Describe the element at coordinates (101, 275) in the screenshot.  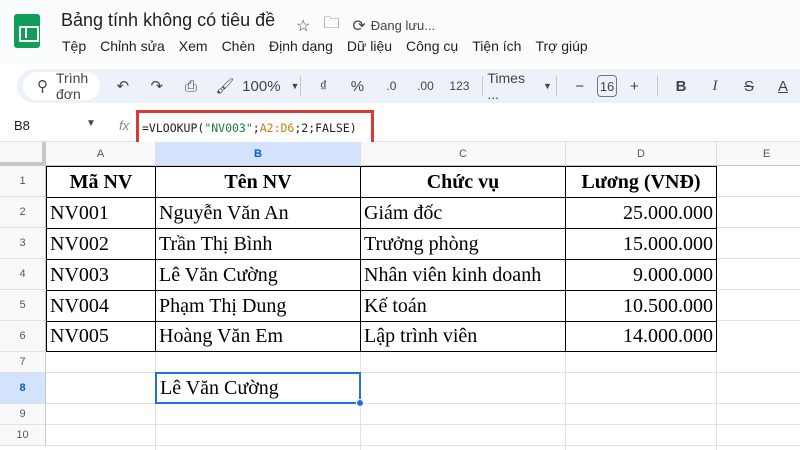
I see `cell-a4: NV003` at that location.